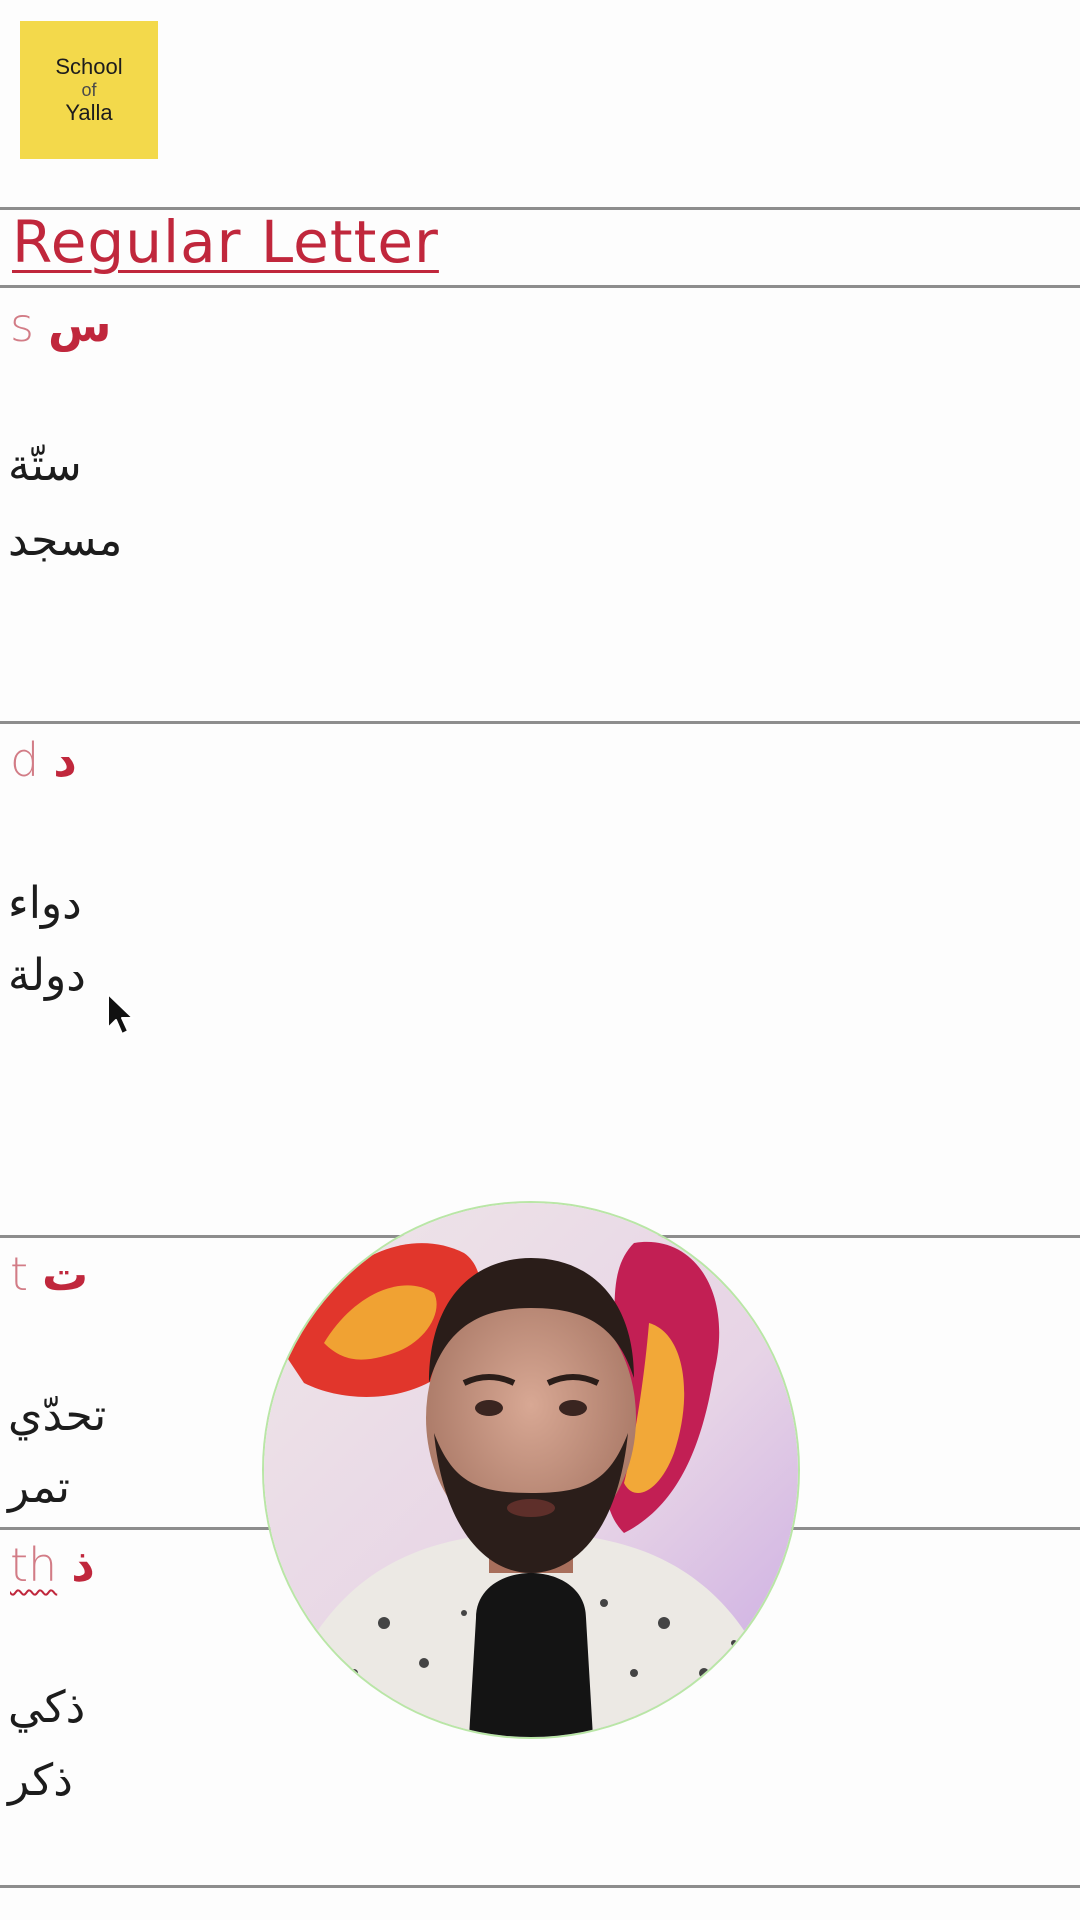  What do you see at coordinates (83, 1565) in the screenshot?
I see `arabic-letter: ذ` at bounding box center [83, 1565].